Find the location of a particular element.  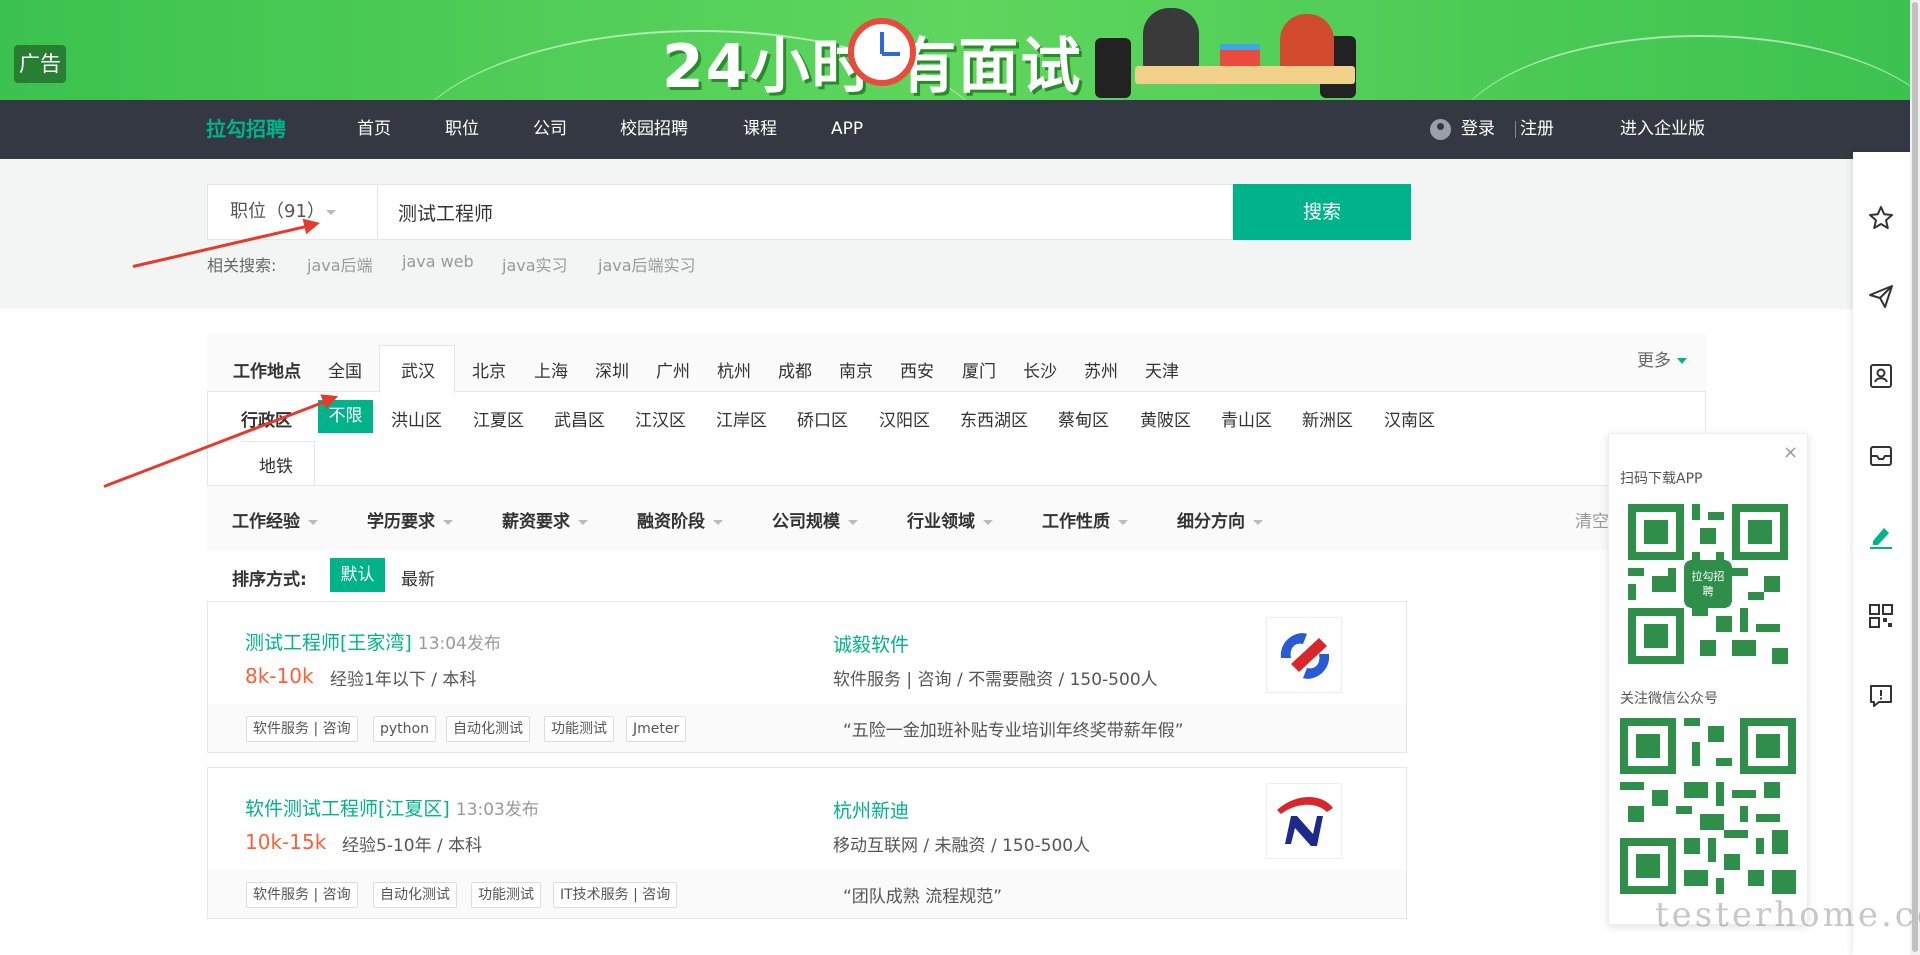

star-icon is located at coordinates (1881, 218).